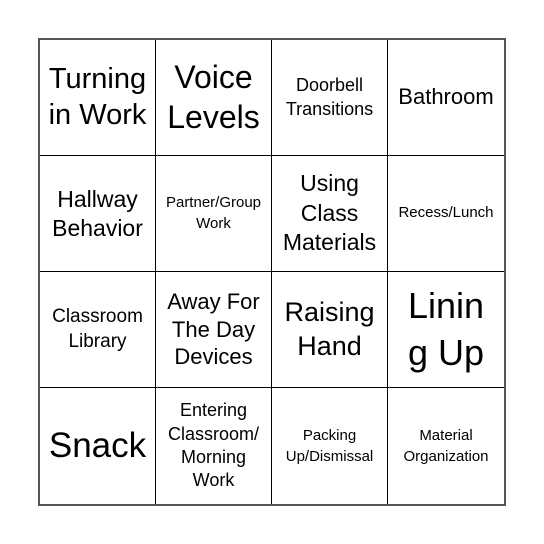 This screenshot has width=544, height=544. I want to click on bingo-cell: Snack, so click(98, 446).